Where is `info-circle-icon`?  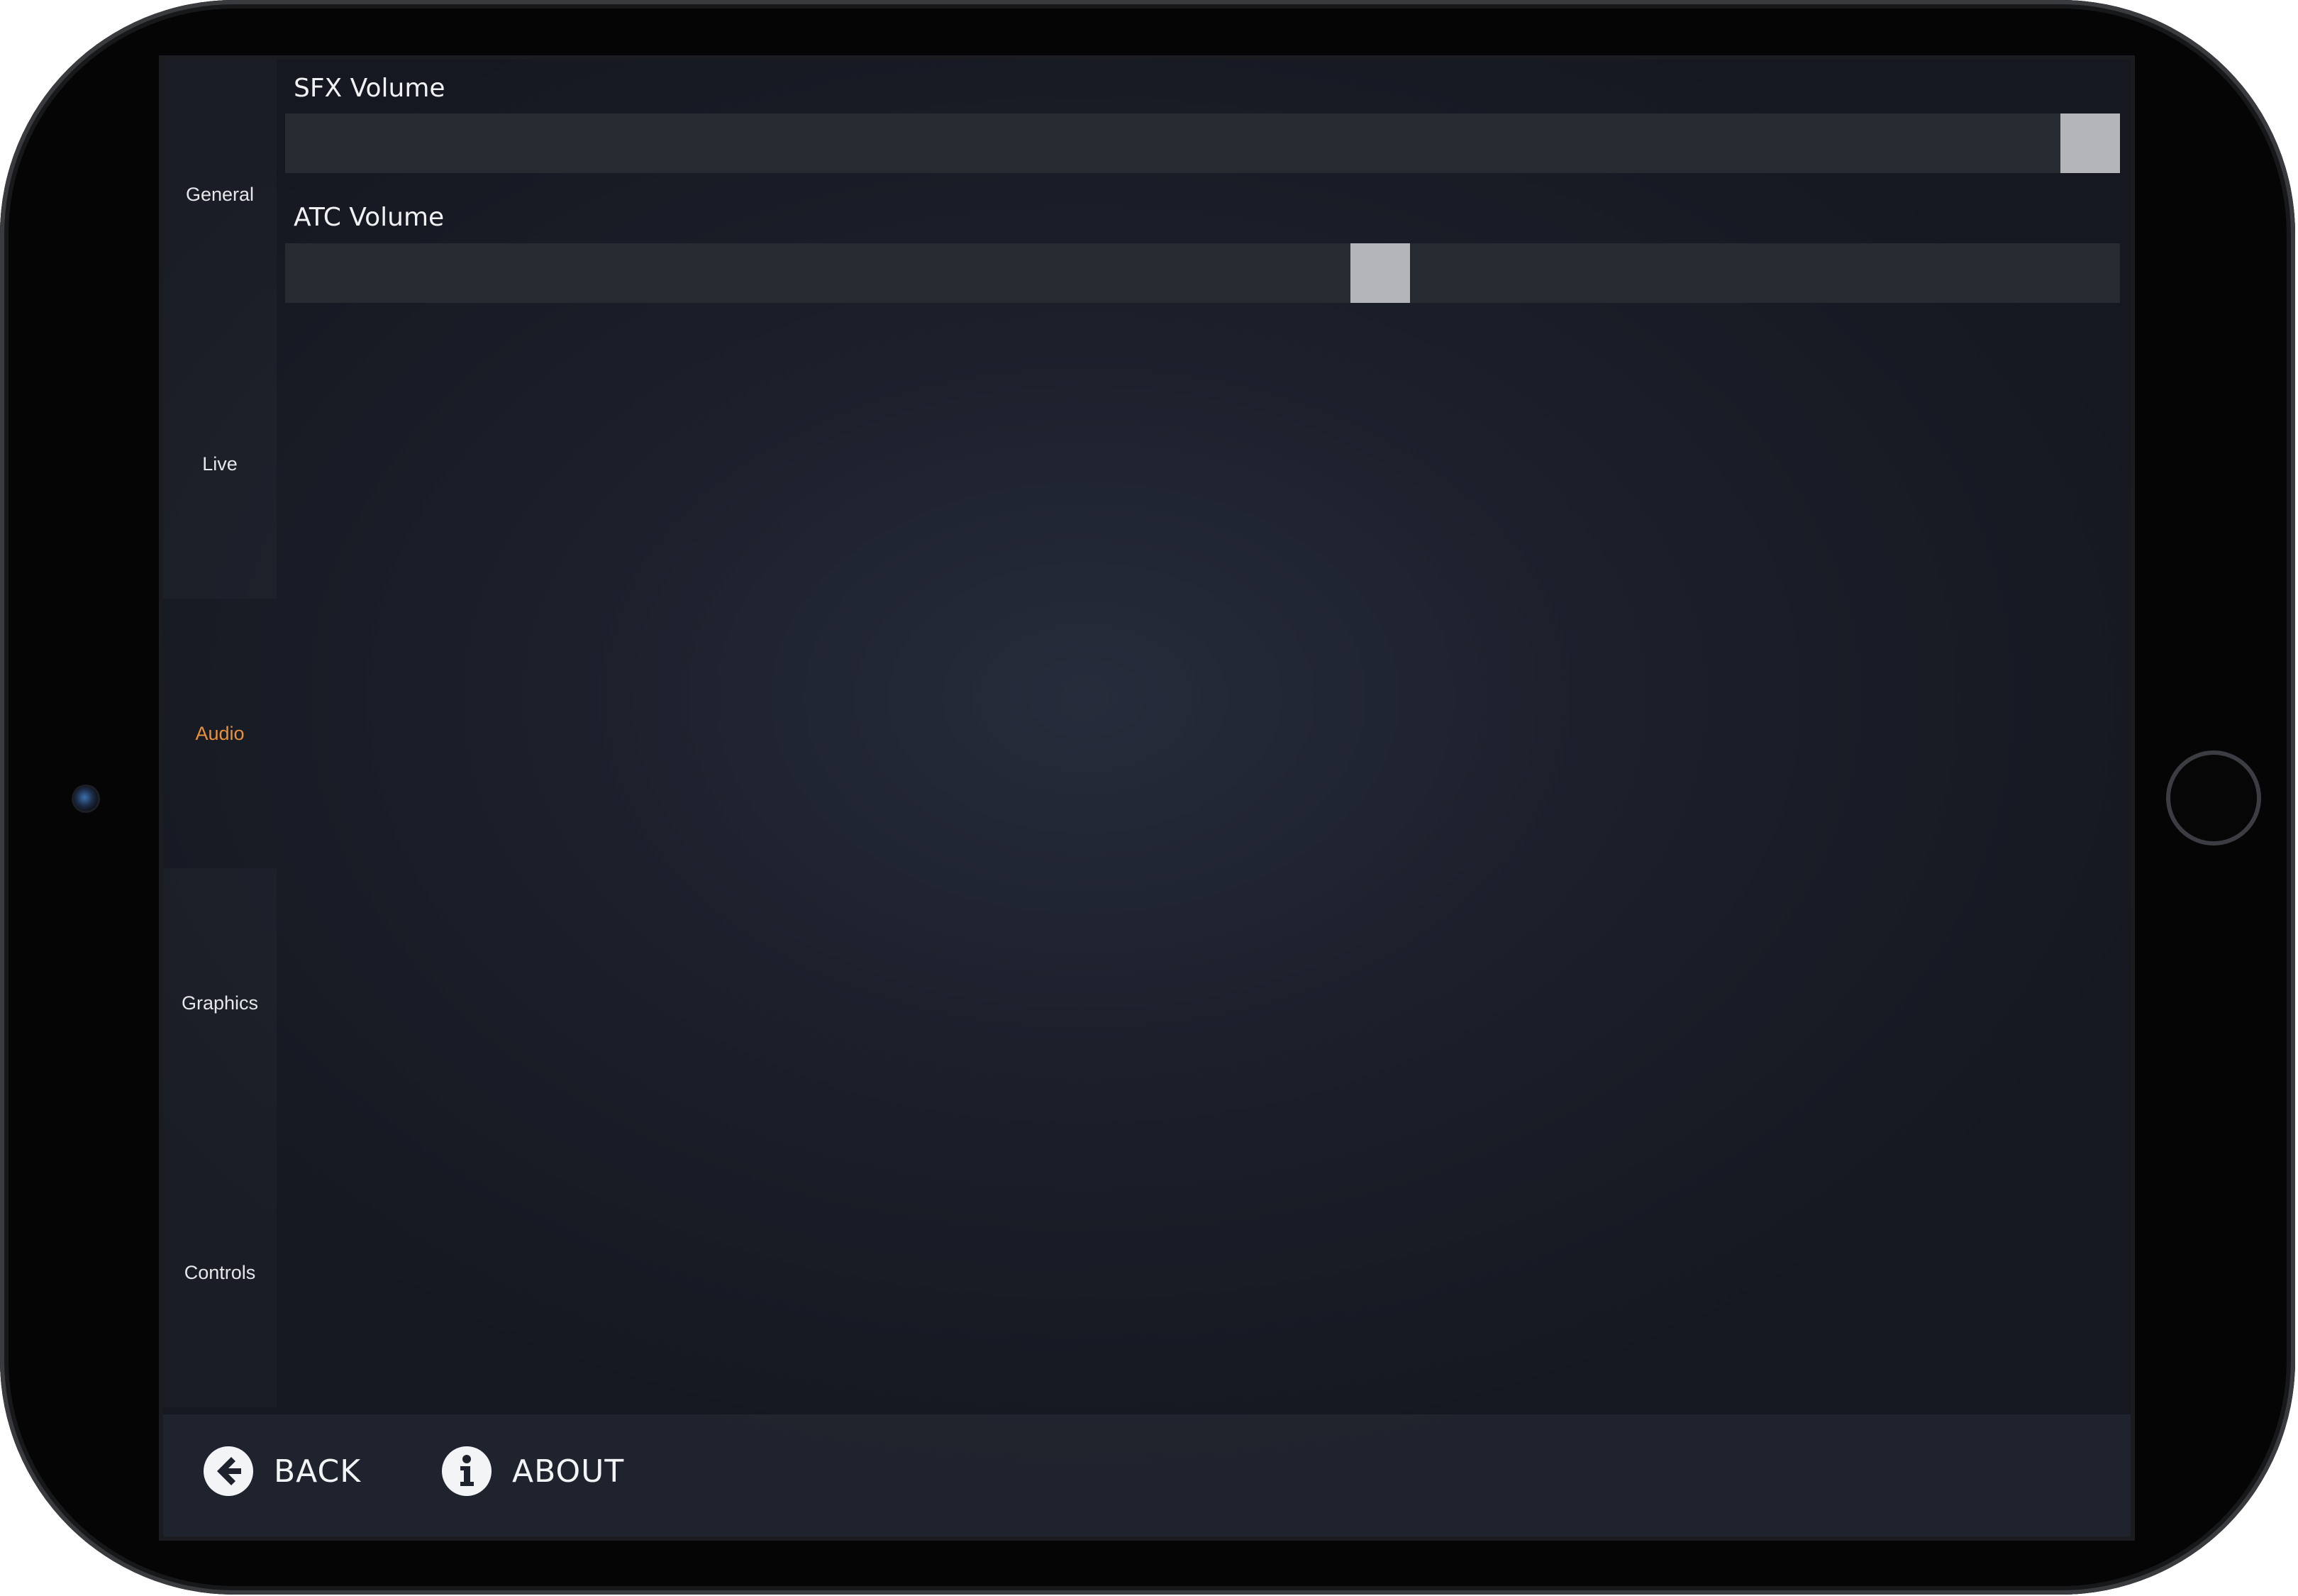
info-circle-icon is located at coordinates (467, 1471).